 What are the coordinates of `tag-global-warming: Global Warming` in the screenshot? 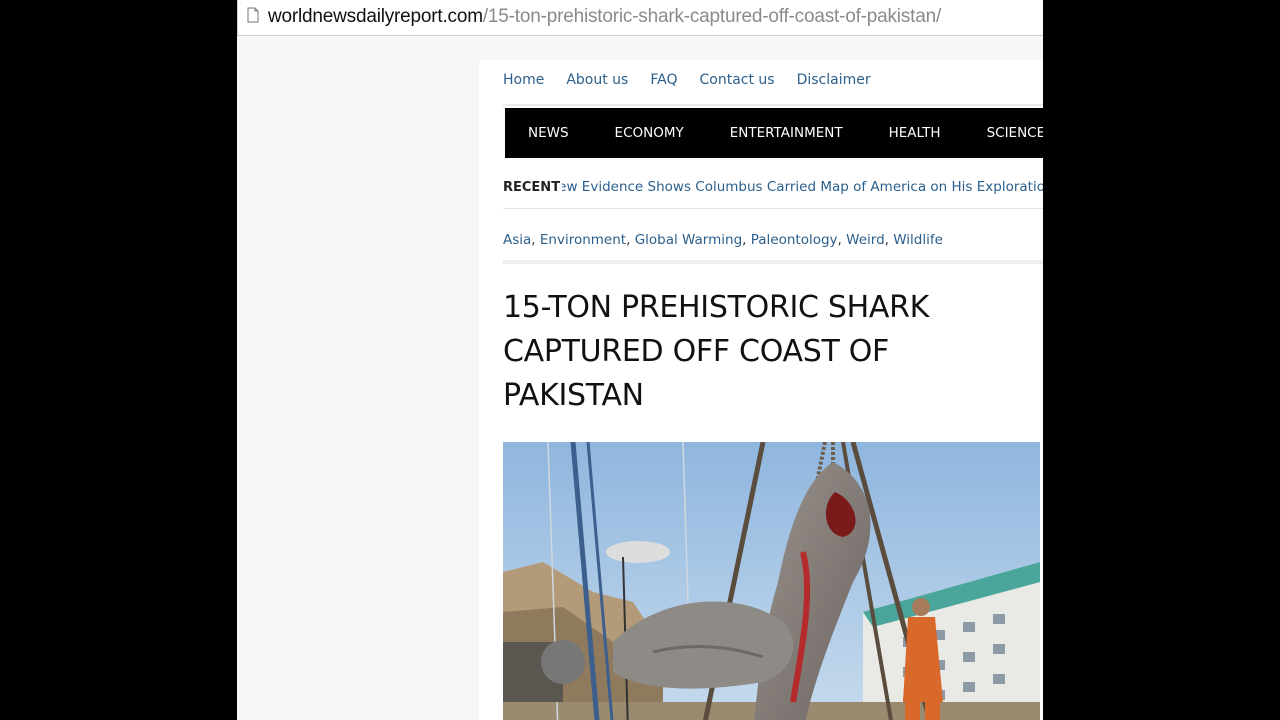 It's located at (688, 240).